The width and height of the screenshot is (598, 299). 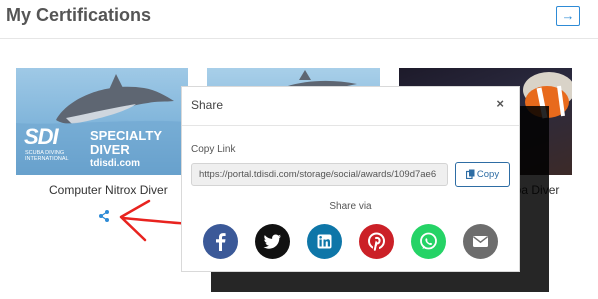 What do you see at coordinates (470, 174) in the screenshot?
I see `copy-icon` at bounding box center [470, 174].